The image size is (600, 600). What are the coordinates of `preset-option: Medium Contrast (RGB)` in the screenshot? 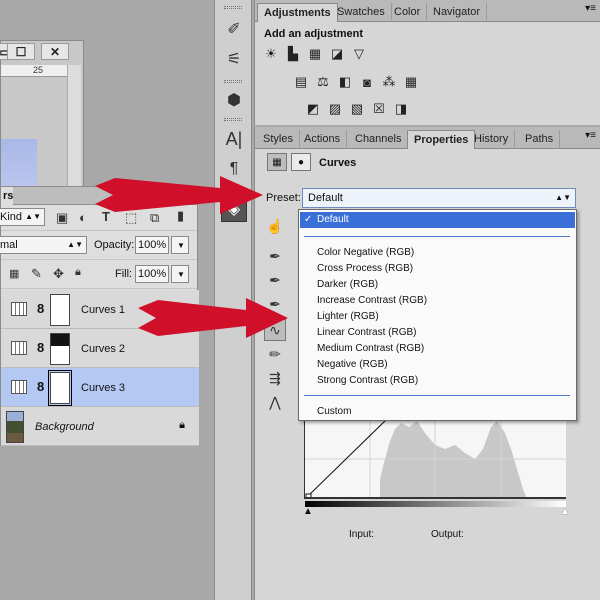 It's located at (437, 349).